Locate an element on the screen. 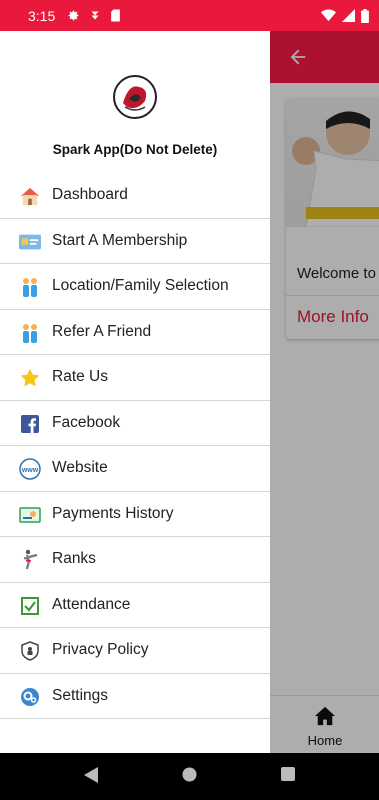  karate-kick-icon is located at coordinates (30, 560).